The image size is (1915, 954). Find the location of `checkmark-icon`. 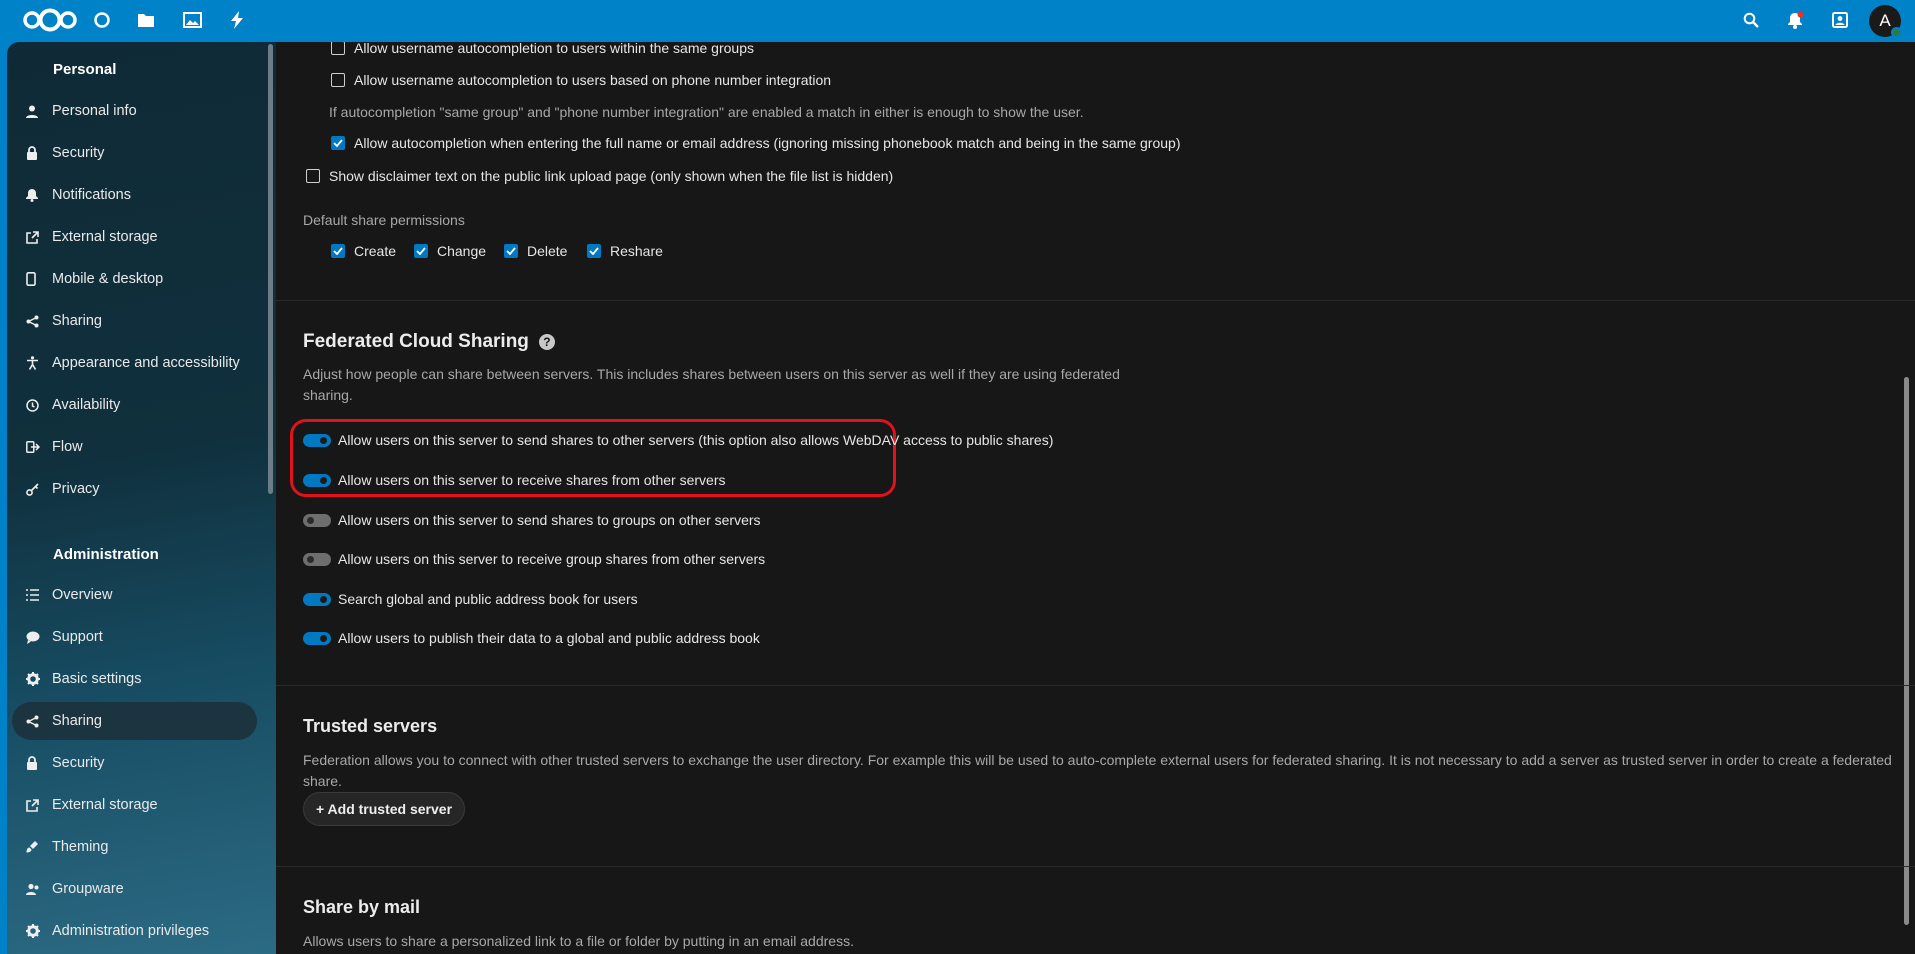

checkmark-icon is located at coordinates (338, 143).